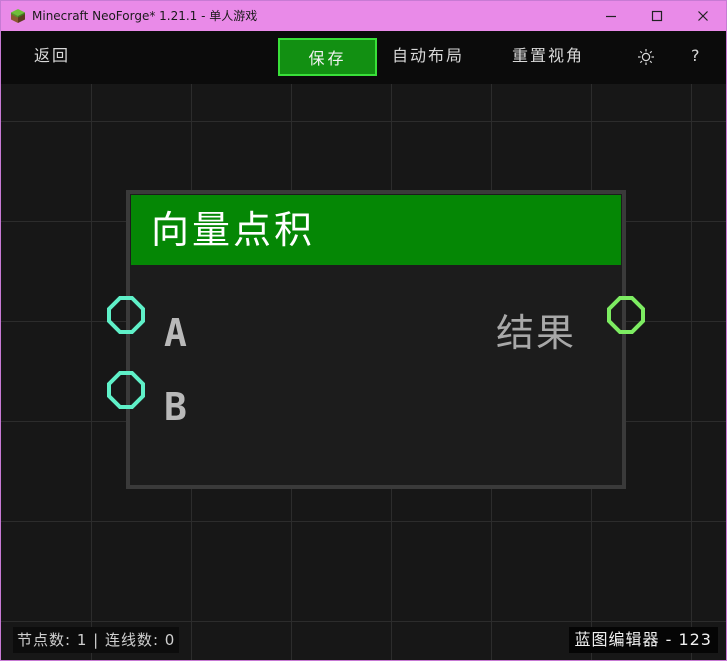  I want to click on settings-button, so click(646, 57).